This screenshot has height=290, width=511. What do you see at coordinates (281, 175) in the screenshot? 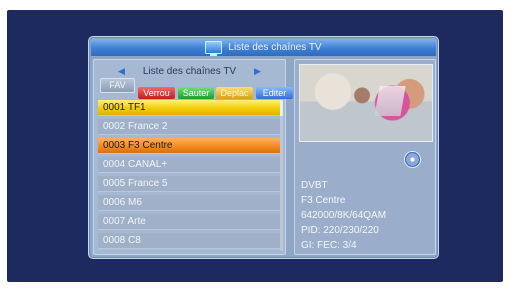
I see `scrollbar` at bounding box center [281, 175].